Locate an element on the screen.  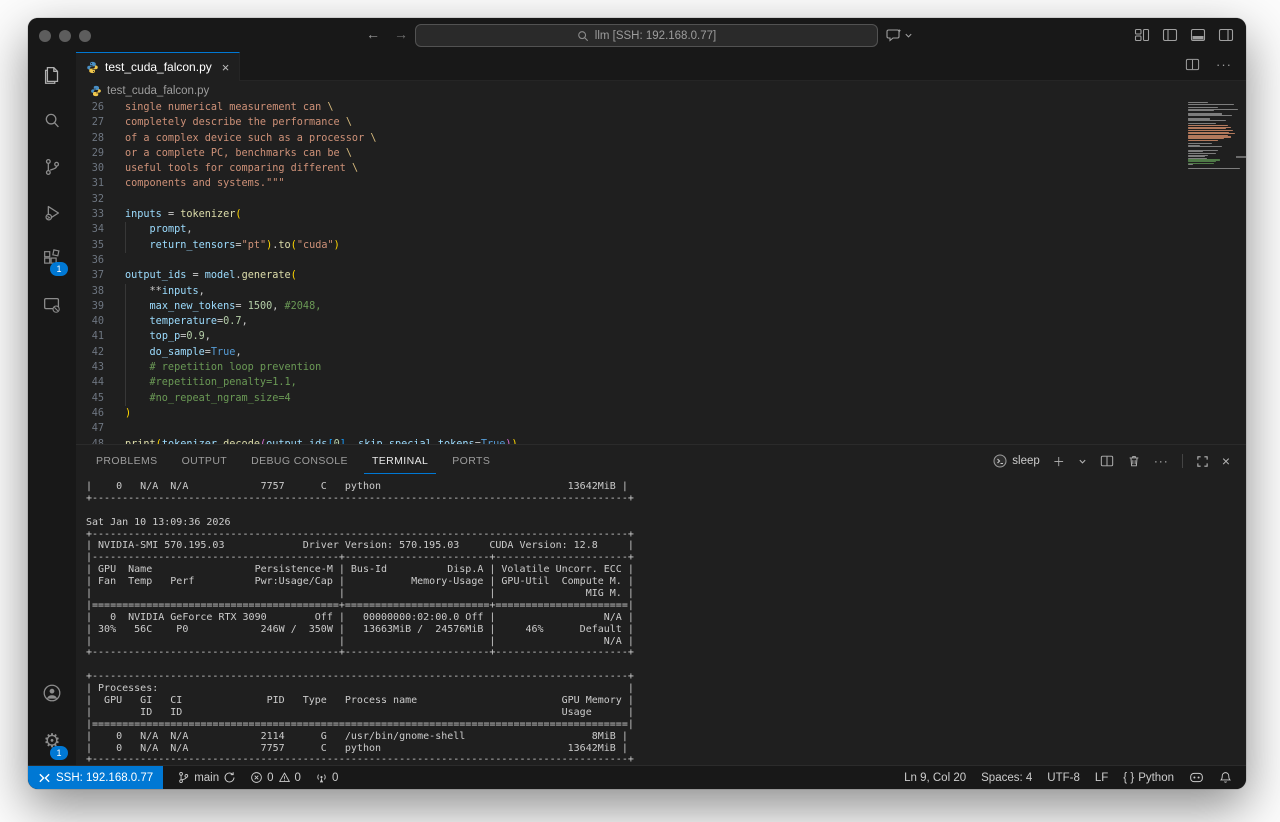
code-line: 30 useful tools for comparing different \ is located at coordinates (661, 168).